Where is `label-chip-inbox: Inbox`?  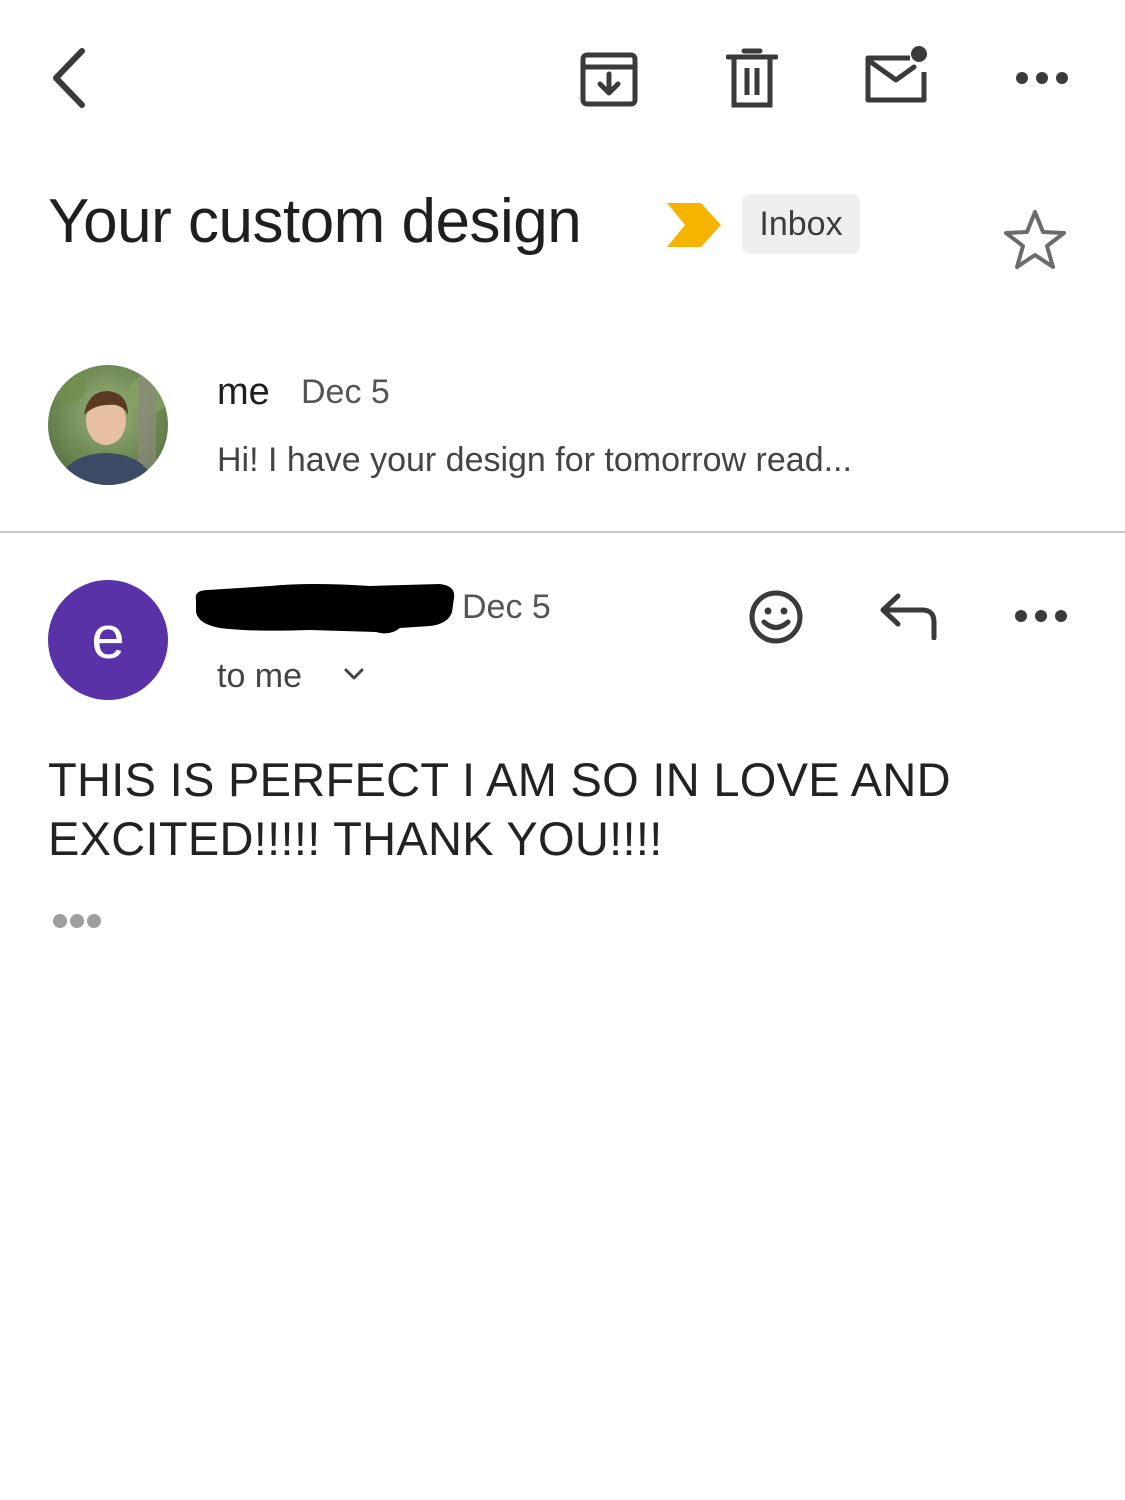
label-chip-inbox: Inbox is located at coordinates (801, 224).